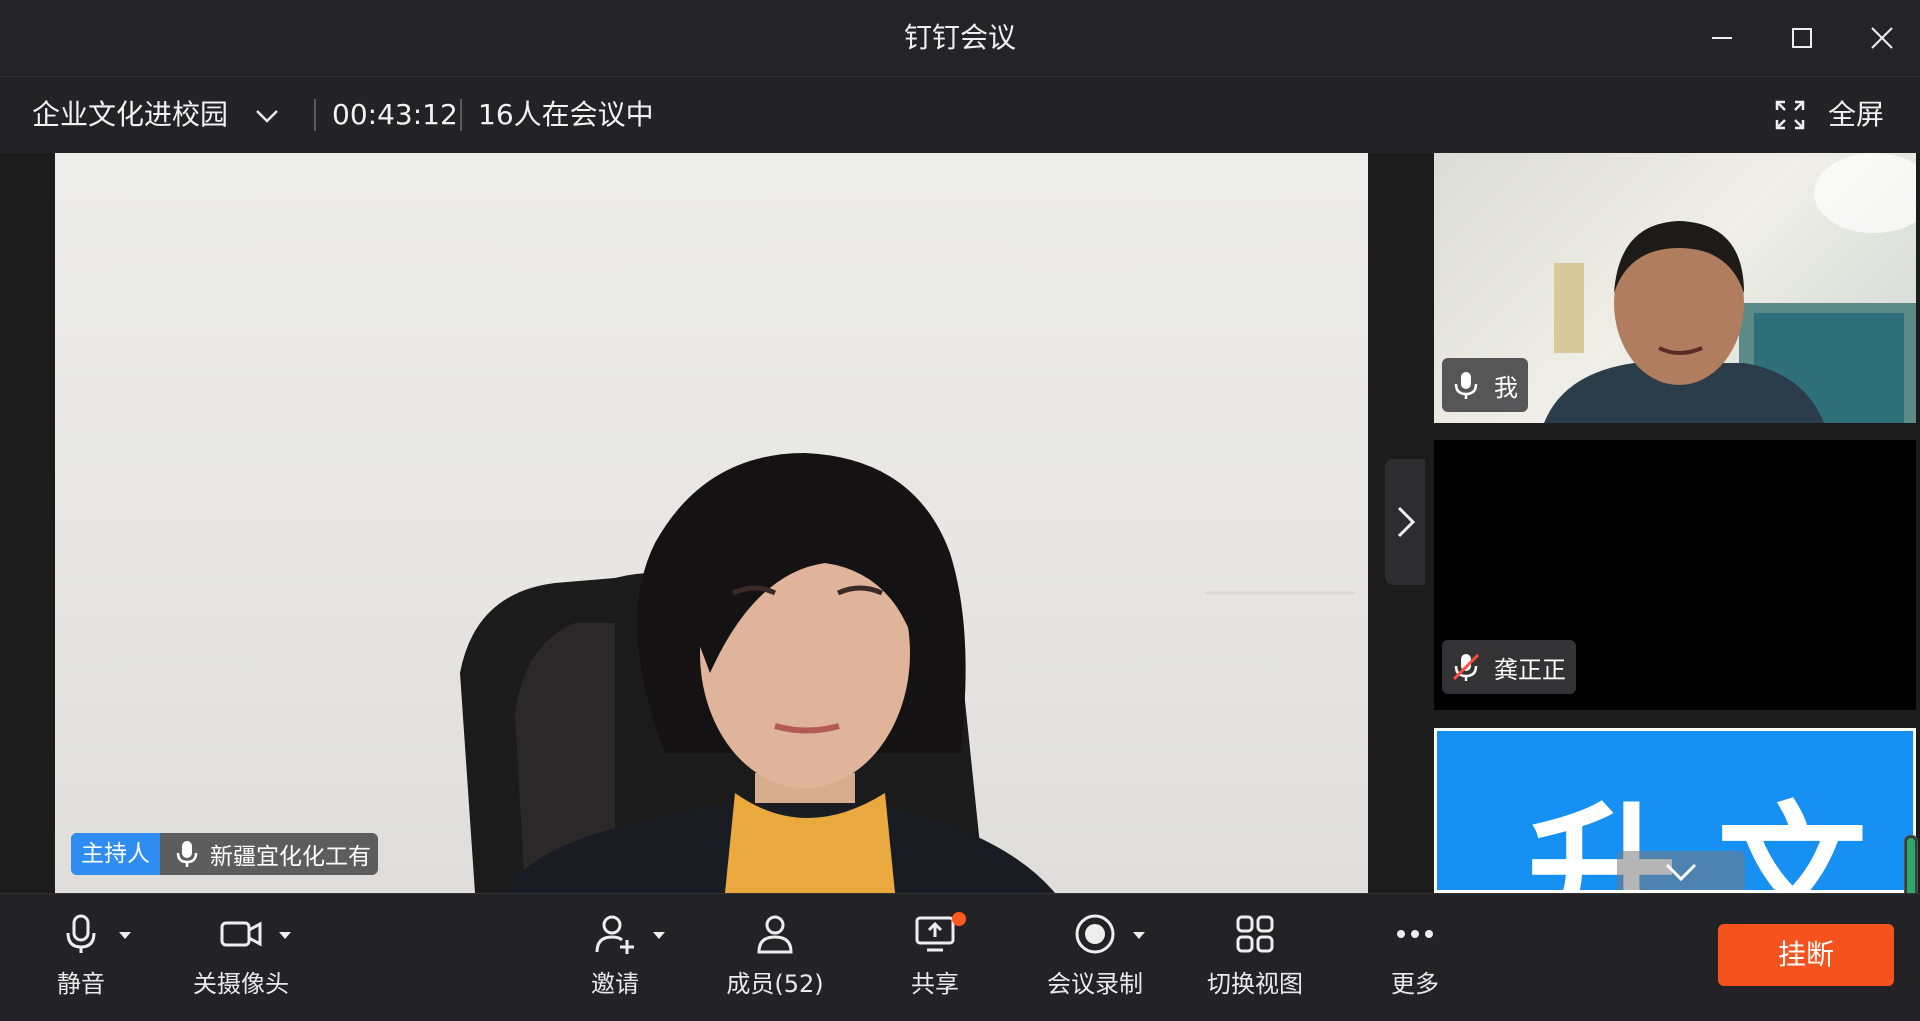 This screenshot has width=1920, height=1021. What do you see at coordinates (1806, 955) in the screenshot?
I see `hangup-button: 挂断` at bounding box center [1806, 955].